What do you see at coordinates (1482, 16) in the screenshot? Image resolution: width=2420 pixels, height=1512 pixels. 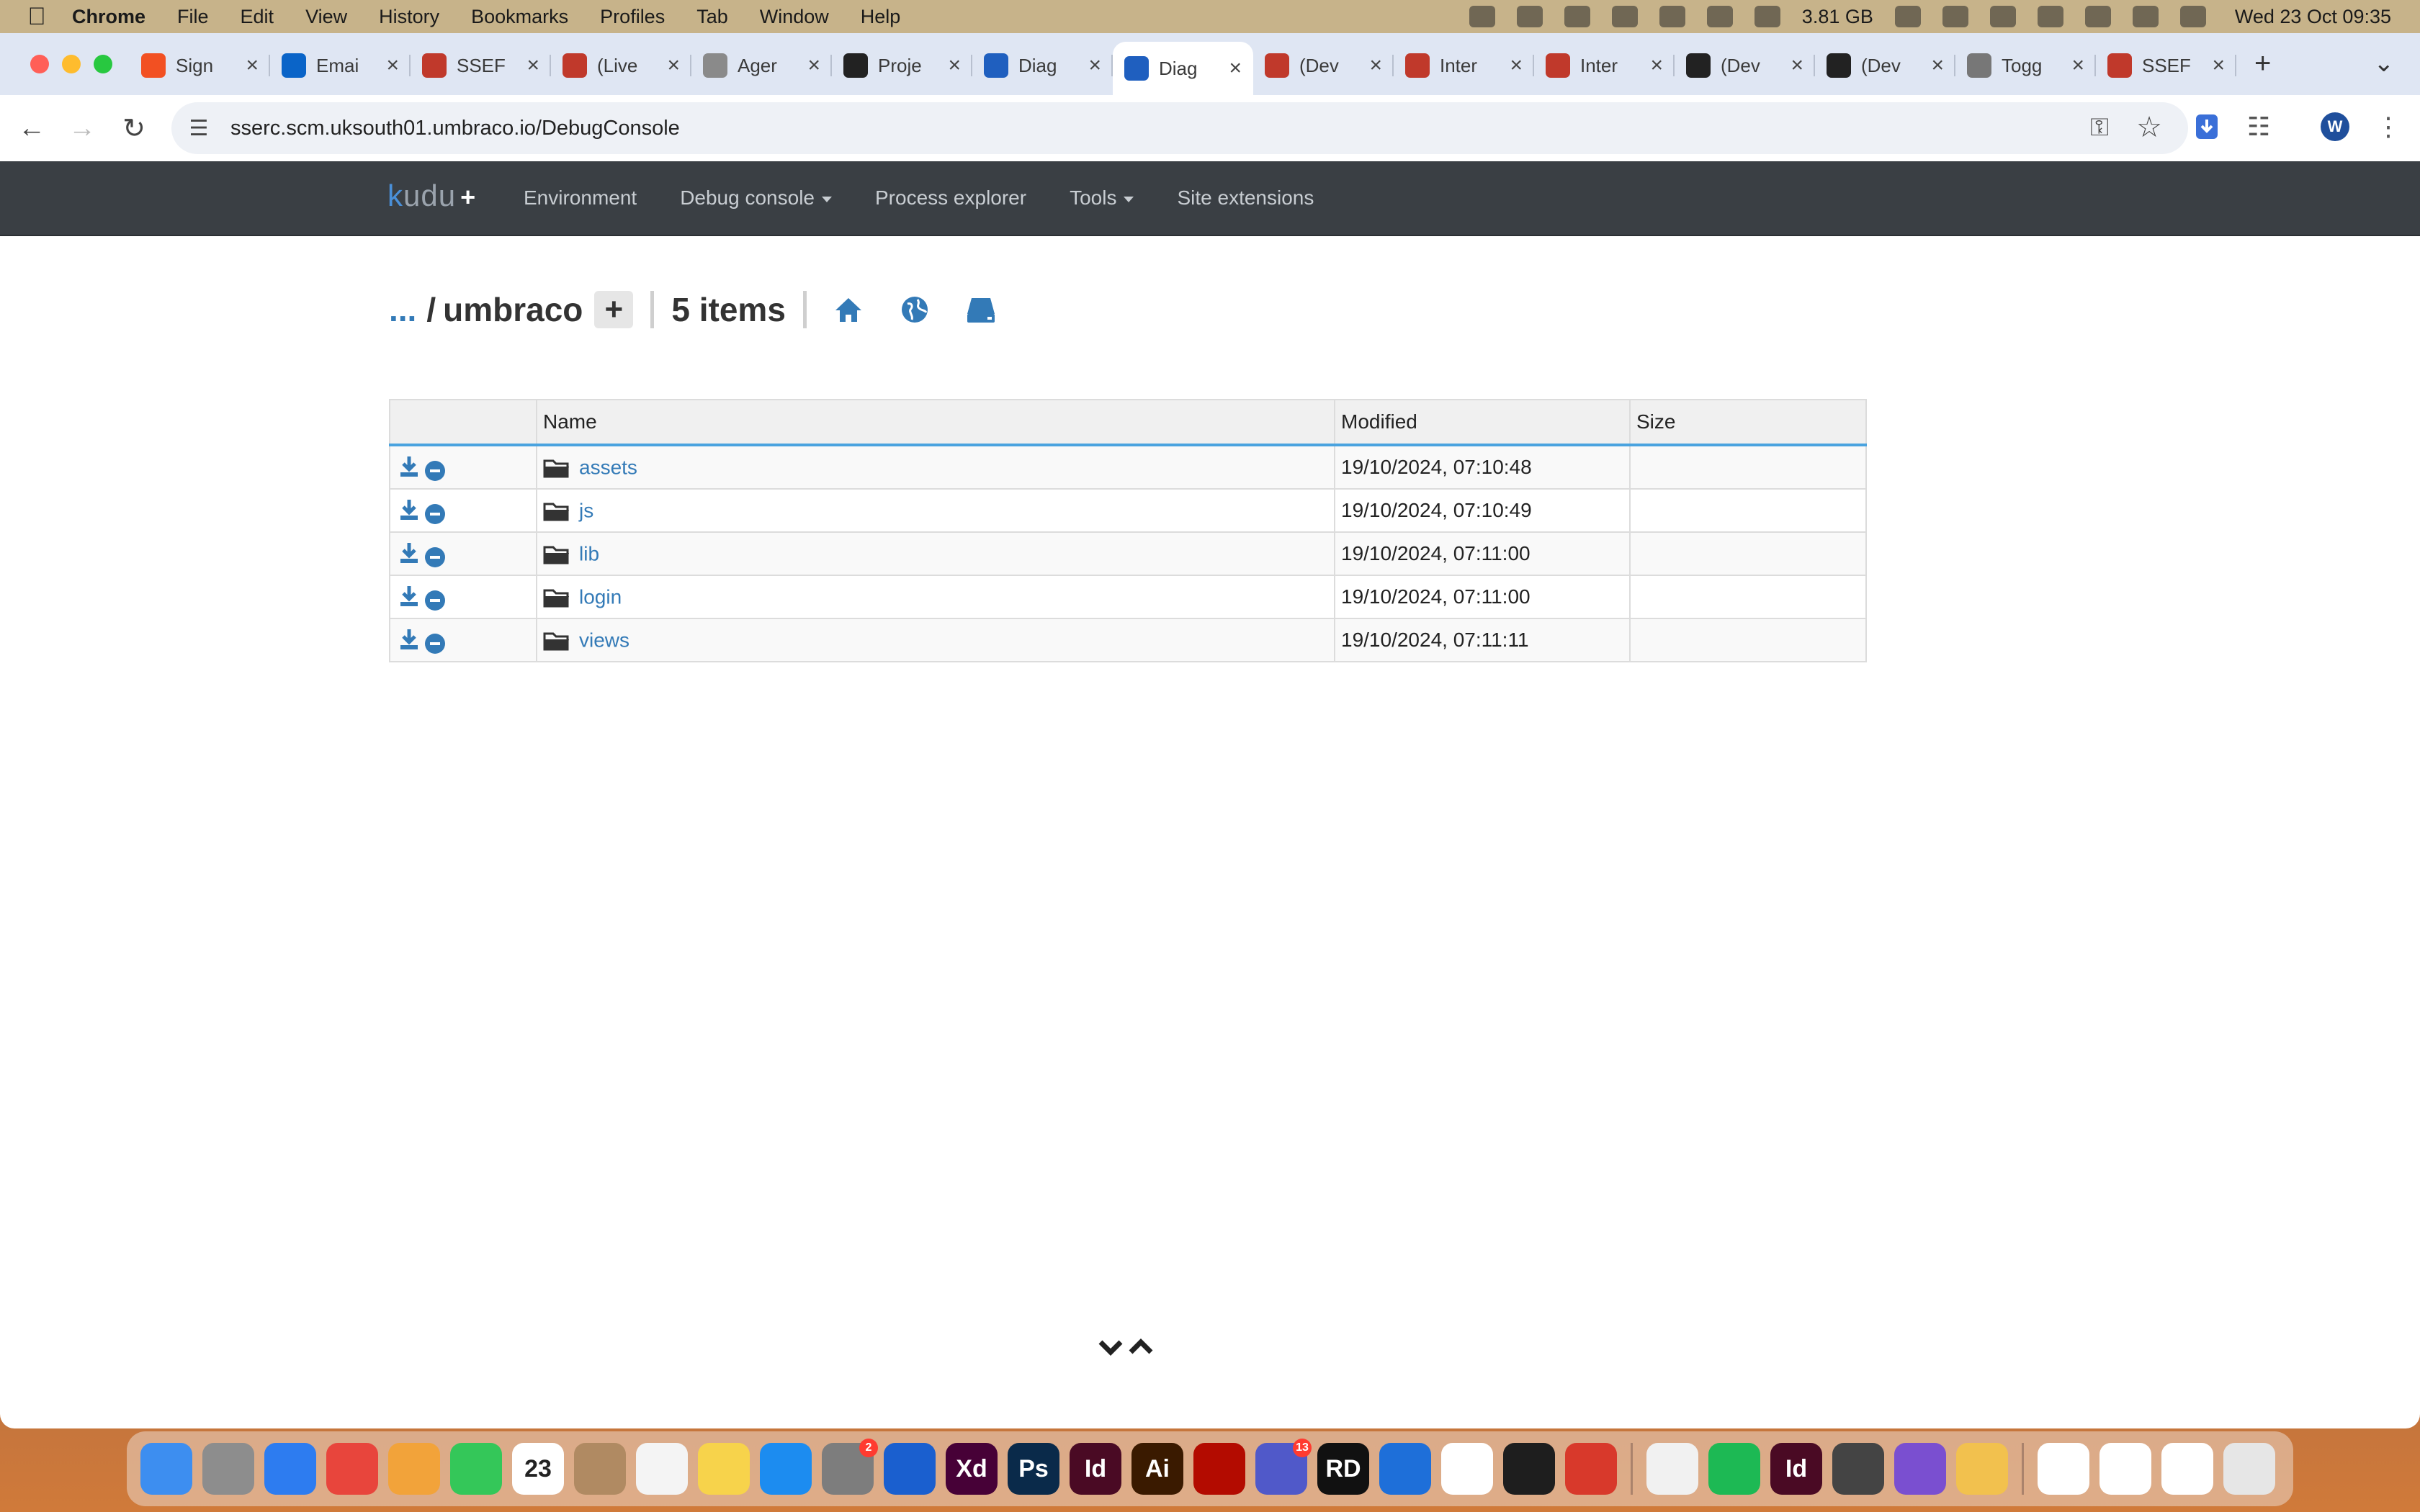 I see `cloud-icon` at bounding box center [1482, 16].